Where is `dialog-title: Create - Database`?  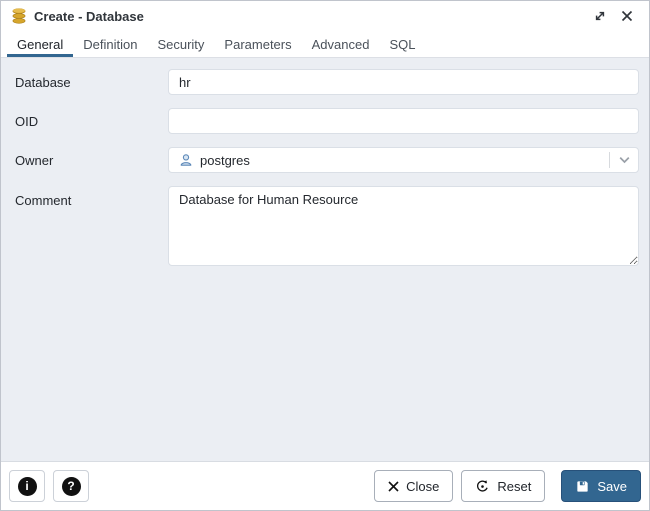
dialog-title: Create - Database is located at coordinates (89, 16).